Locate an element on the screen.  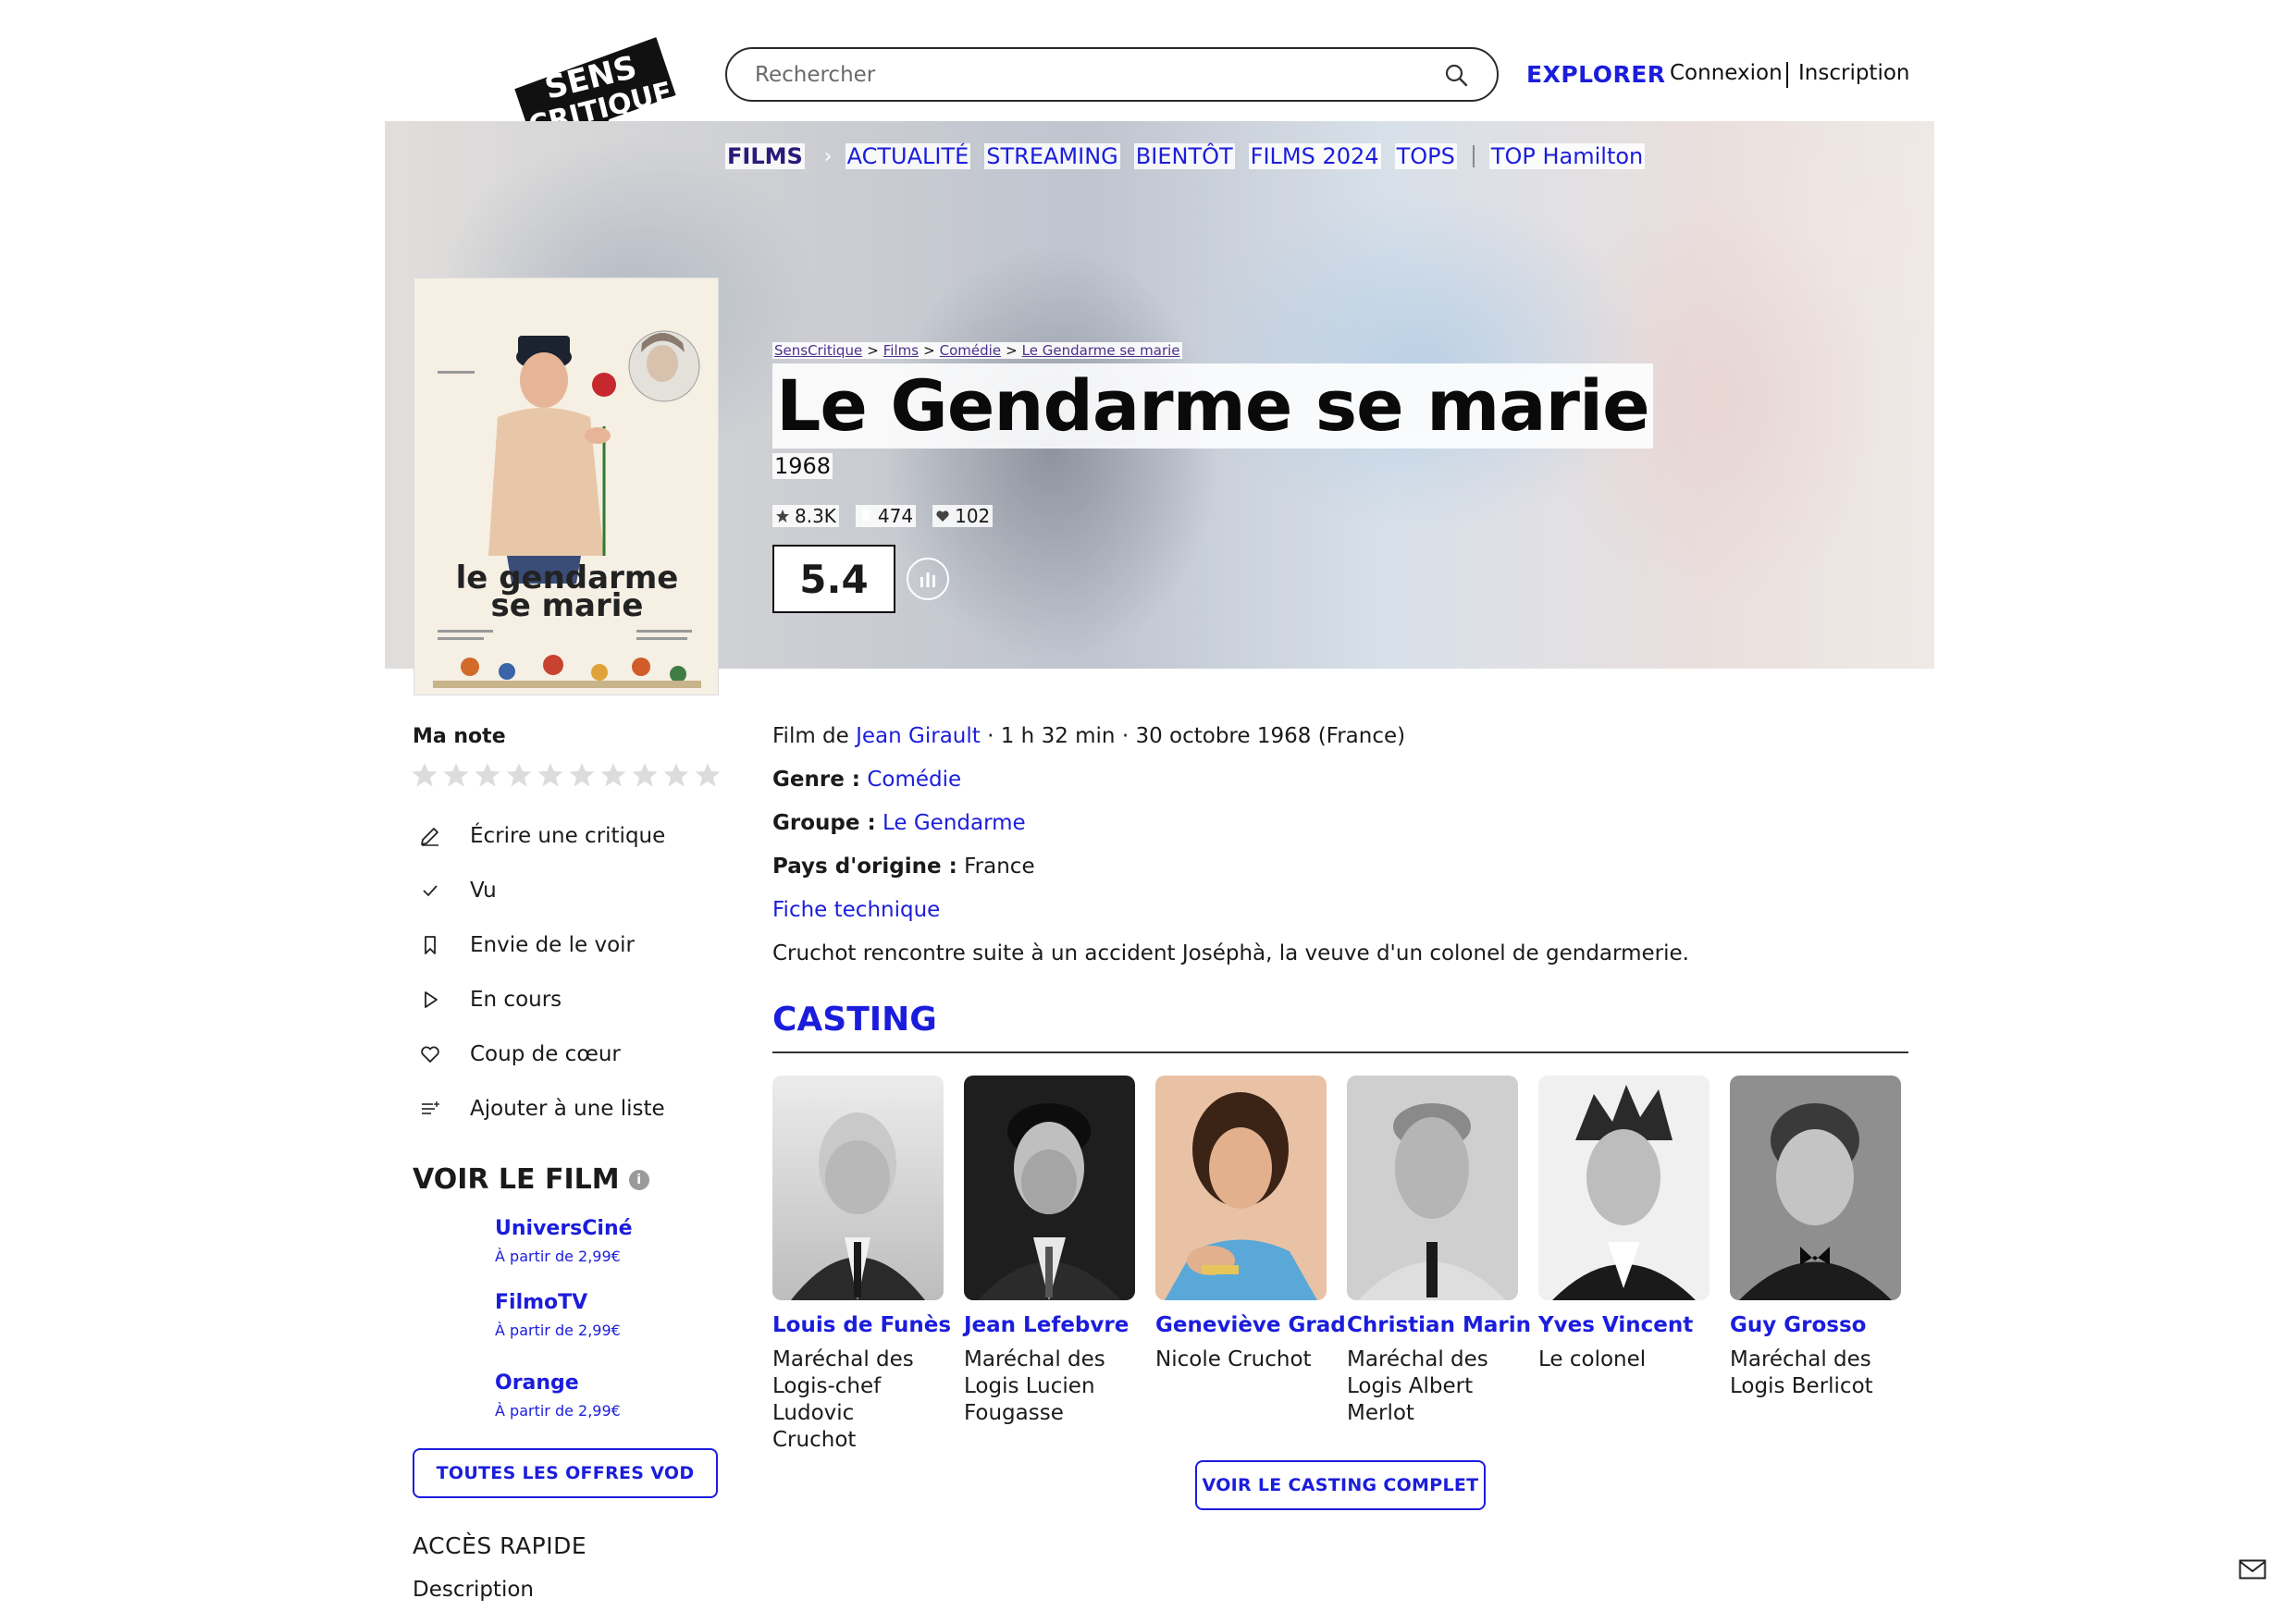
nav-actualite: ACTUALITÉ is located at coordinates (908, 156).